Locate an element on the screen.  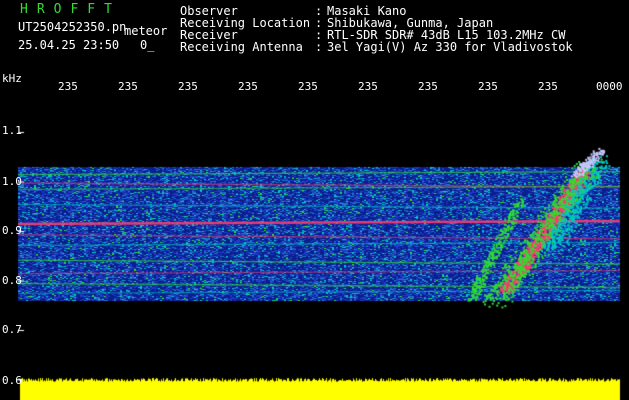
y-tick-label: 0.6 is located at coordinates (12, 380).